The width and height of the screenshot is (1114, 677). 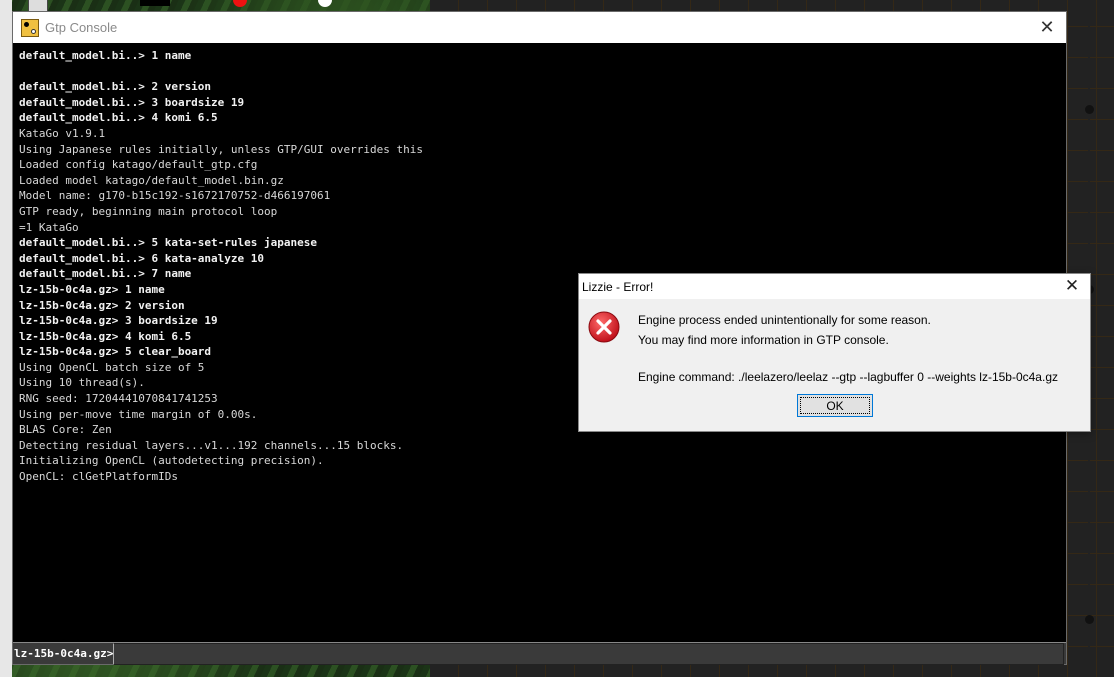 I want to click on dialog-close-button: ✕, so click(x=1072, y=286).